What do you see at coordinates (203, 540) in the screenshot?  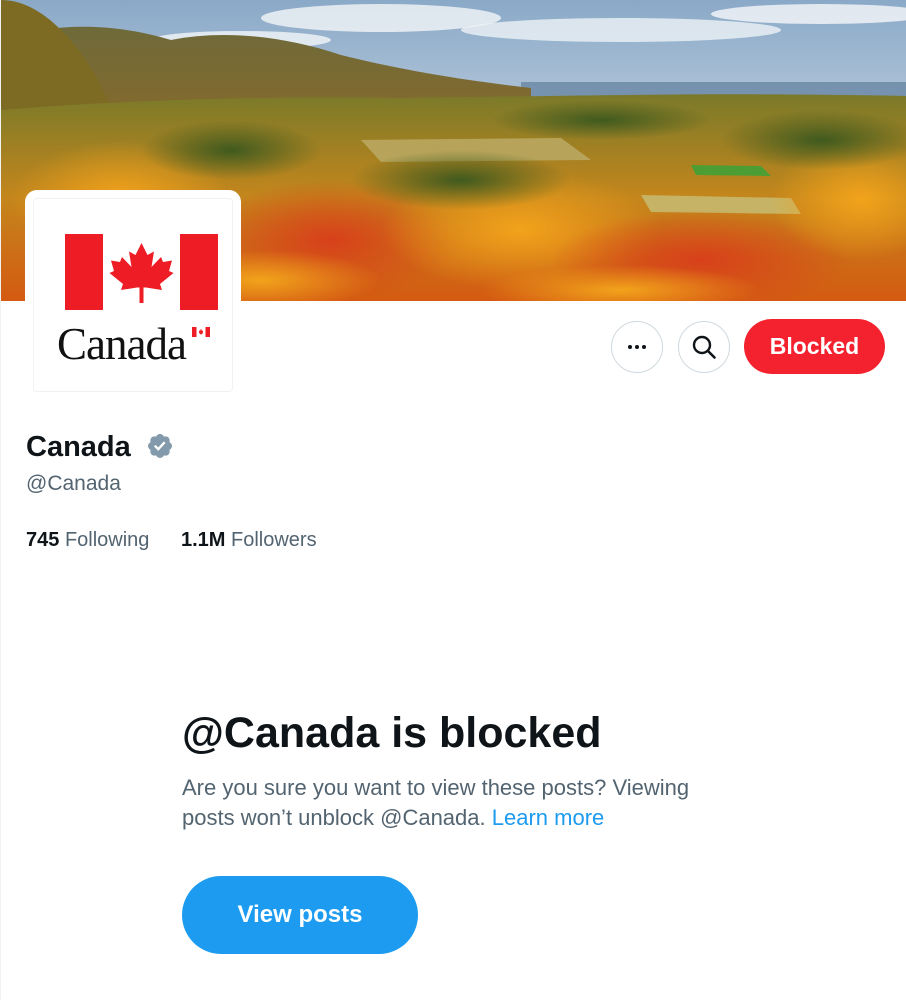 I see `followers-count: 1.1M` at bounding box center [203, 540].